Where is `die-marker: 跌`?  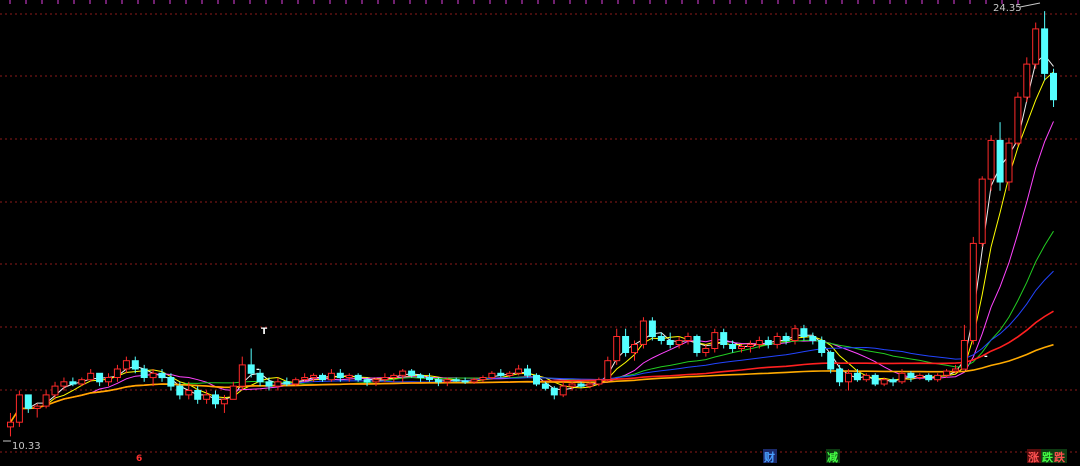 die-marker: 跌 is located at coordinates (1048, 457).